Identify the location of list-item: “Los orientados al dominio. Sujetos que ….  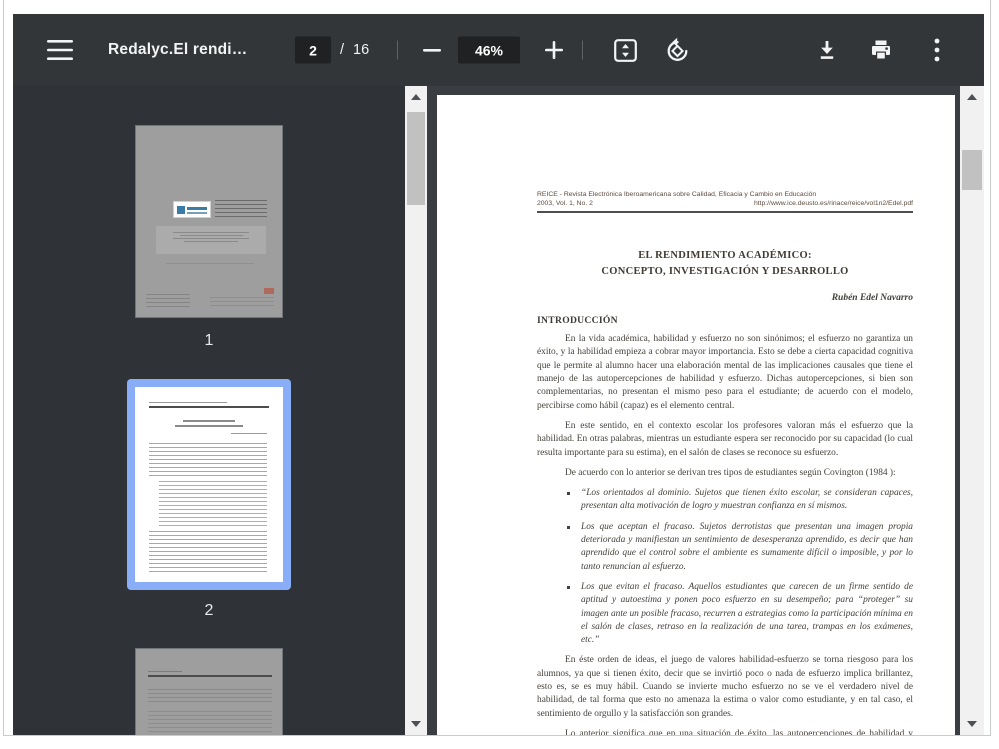
(739, 500).